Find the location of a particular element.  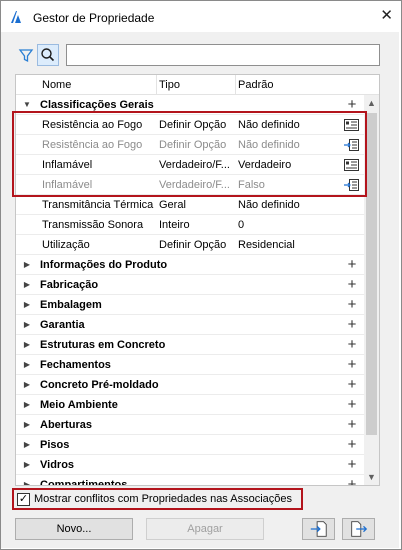

property-row: Utilização Definir Opção Residencial is located at coordinates (190, 245).